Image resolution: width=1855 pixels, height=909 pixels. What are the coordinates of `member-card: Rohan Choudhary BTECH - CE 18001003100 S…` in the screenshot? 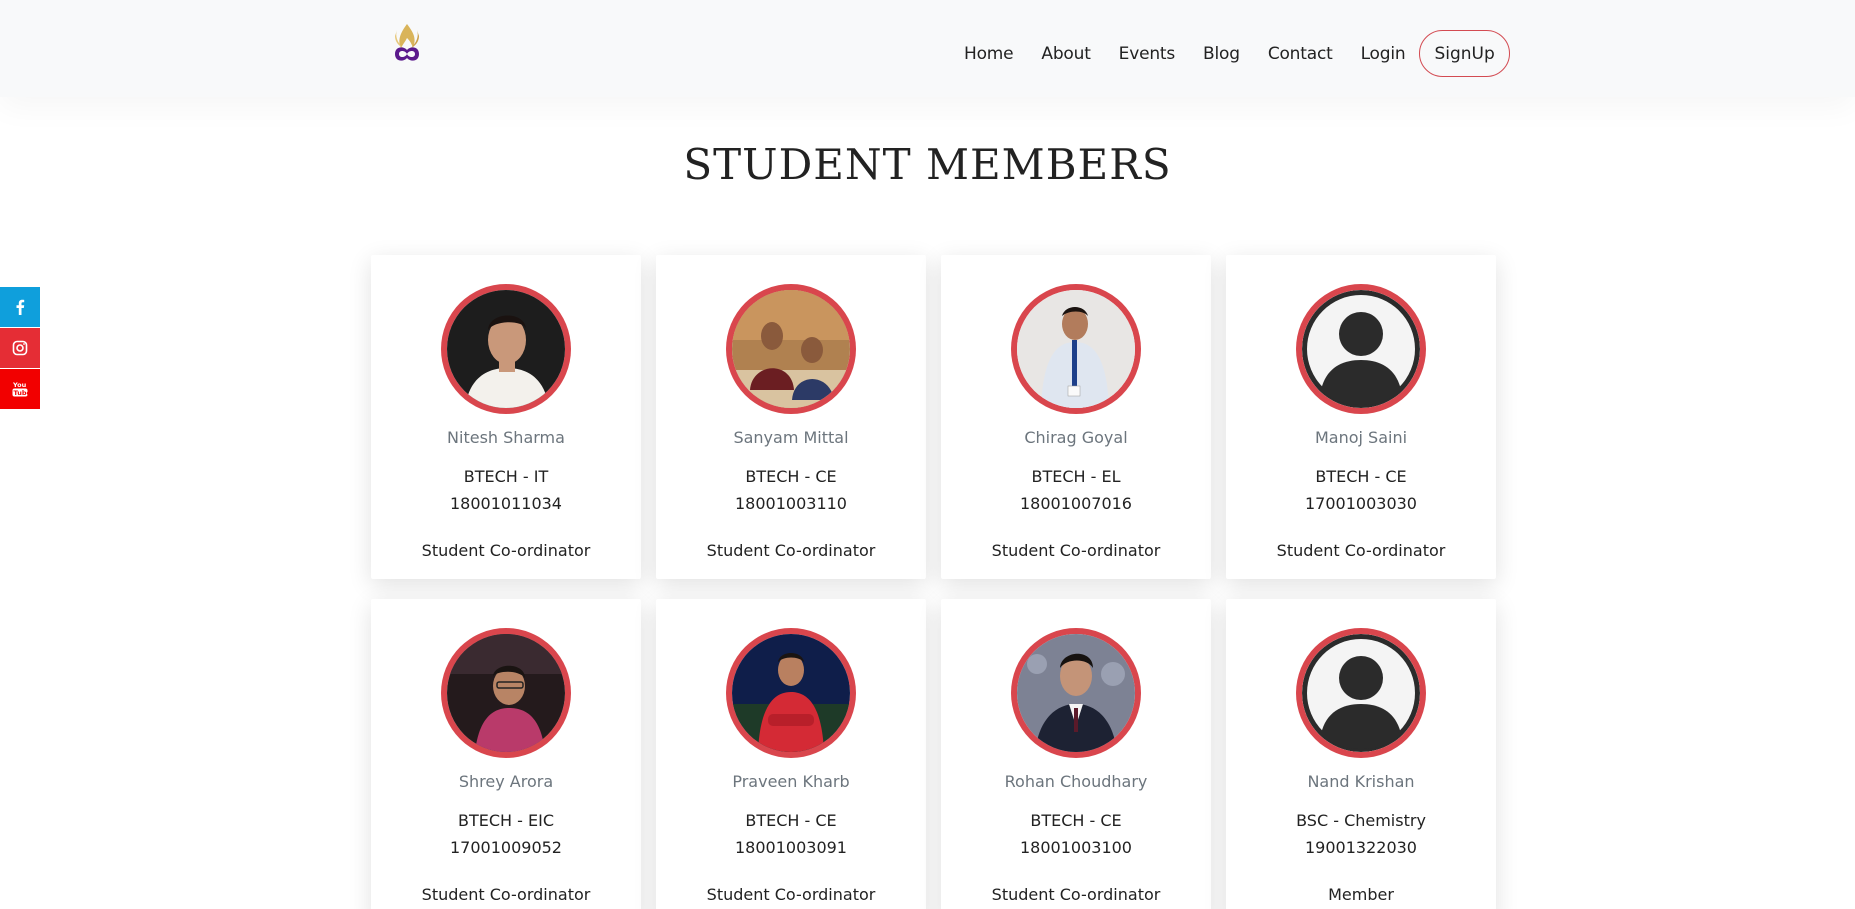 It's located at (1076, 754).